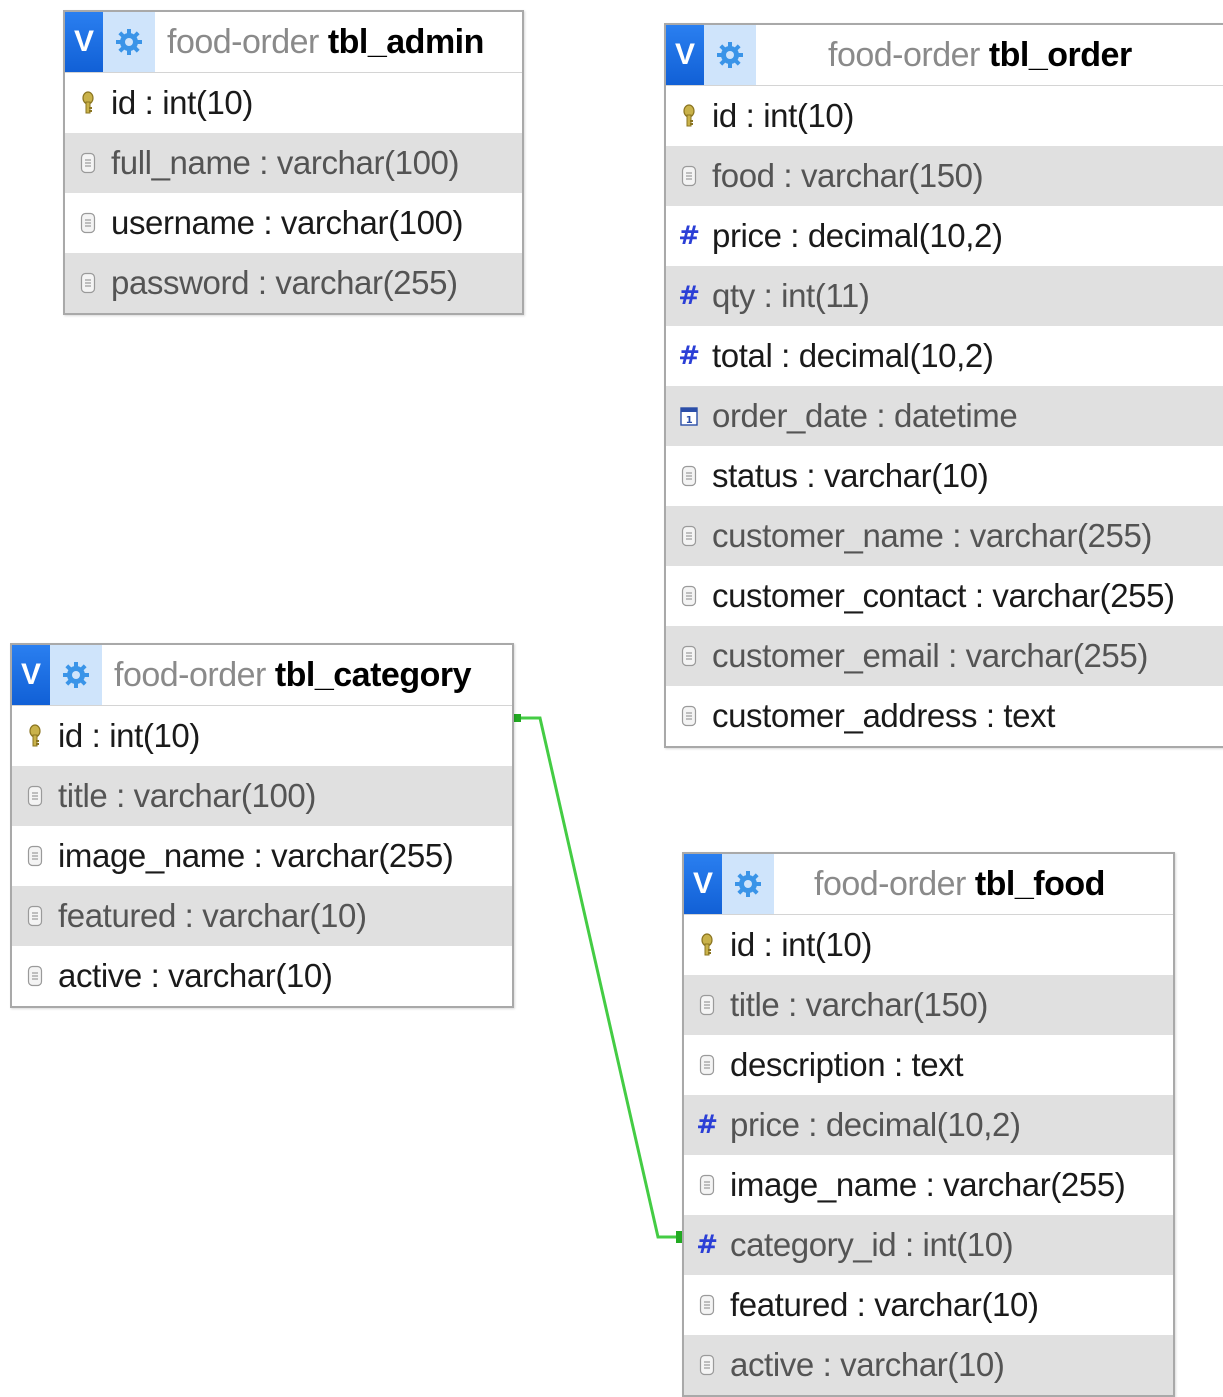 The height and width of the screenshot is (1397, 1223). I want to click on table-title: food-order tbl_category, so click(287, 675).